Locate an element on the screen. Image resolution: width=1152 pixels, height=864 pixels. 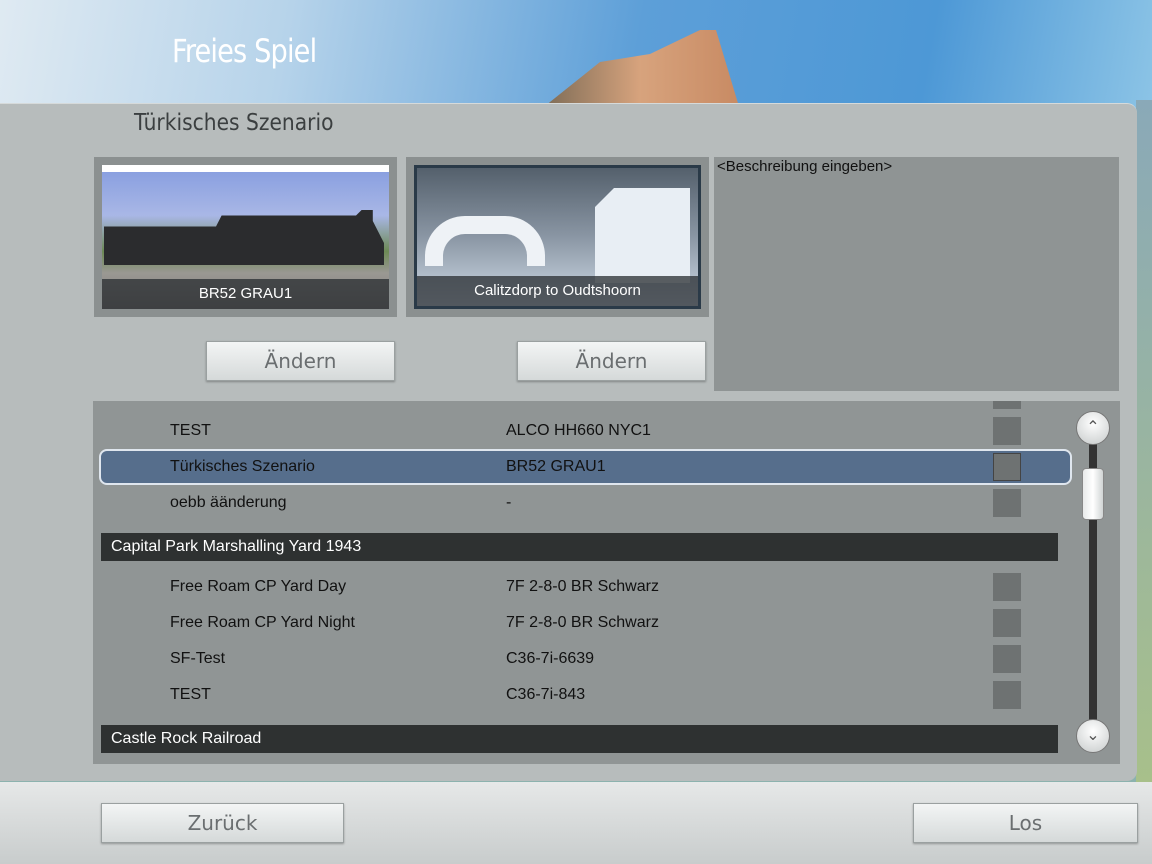
list-item: TEST ALCO HH660 NYC1 is located at coordinates (583, 431).